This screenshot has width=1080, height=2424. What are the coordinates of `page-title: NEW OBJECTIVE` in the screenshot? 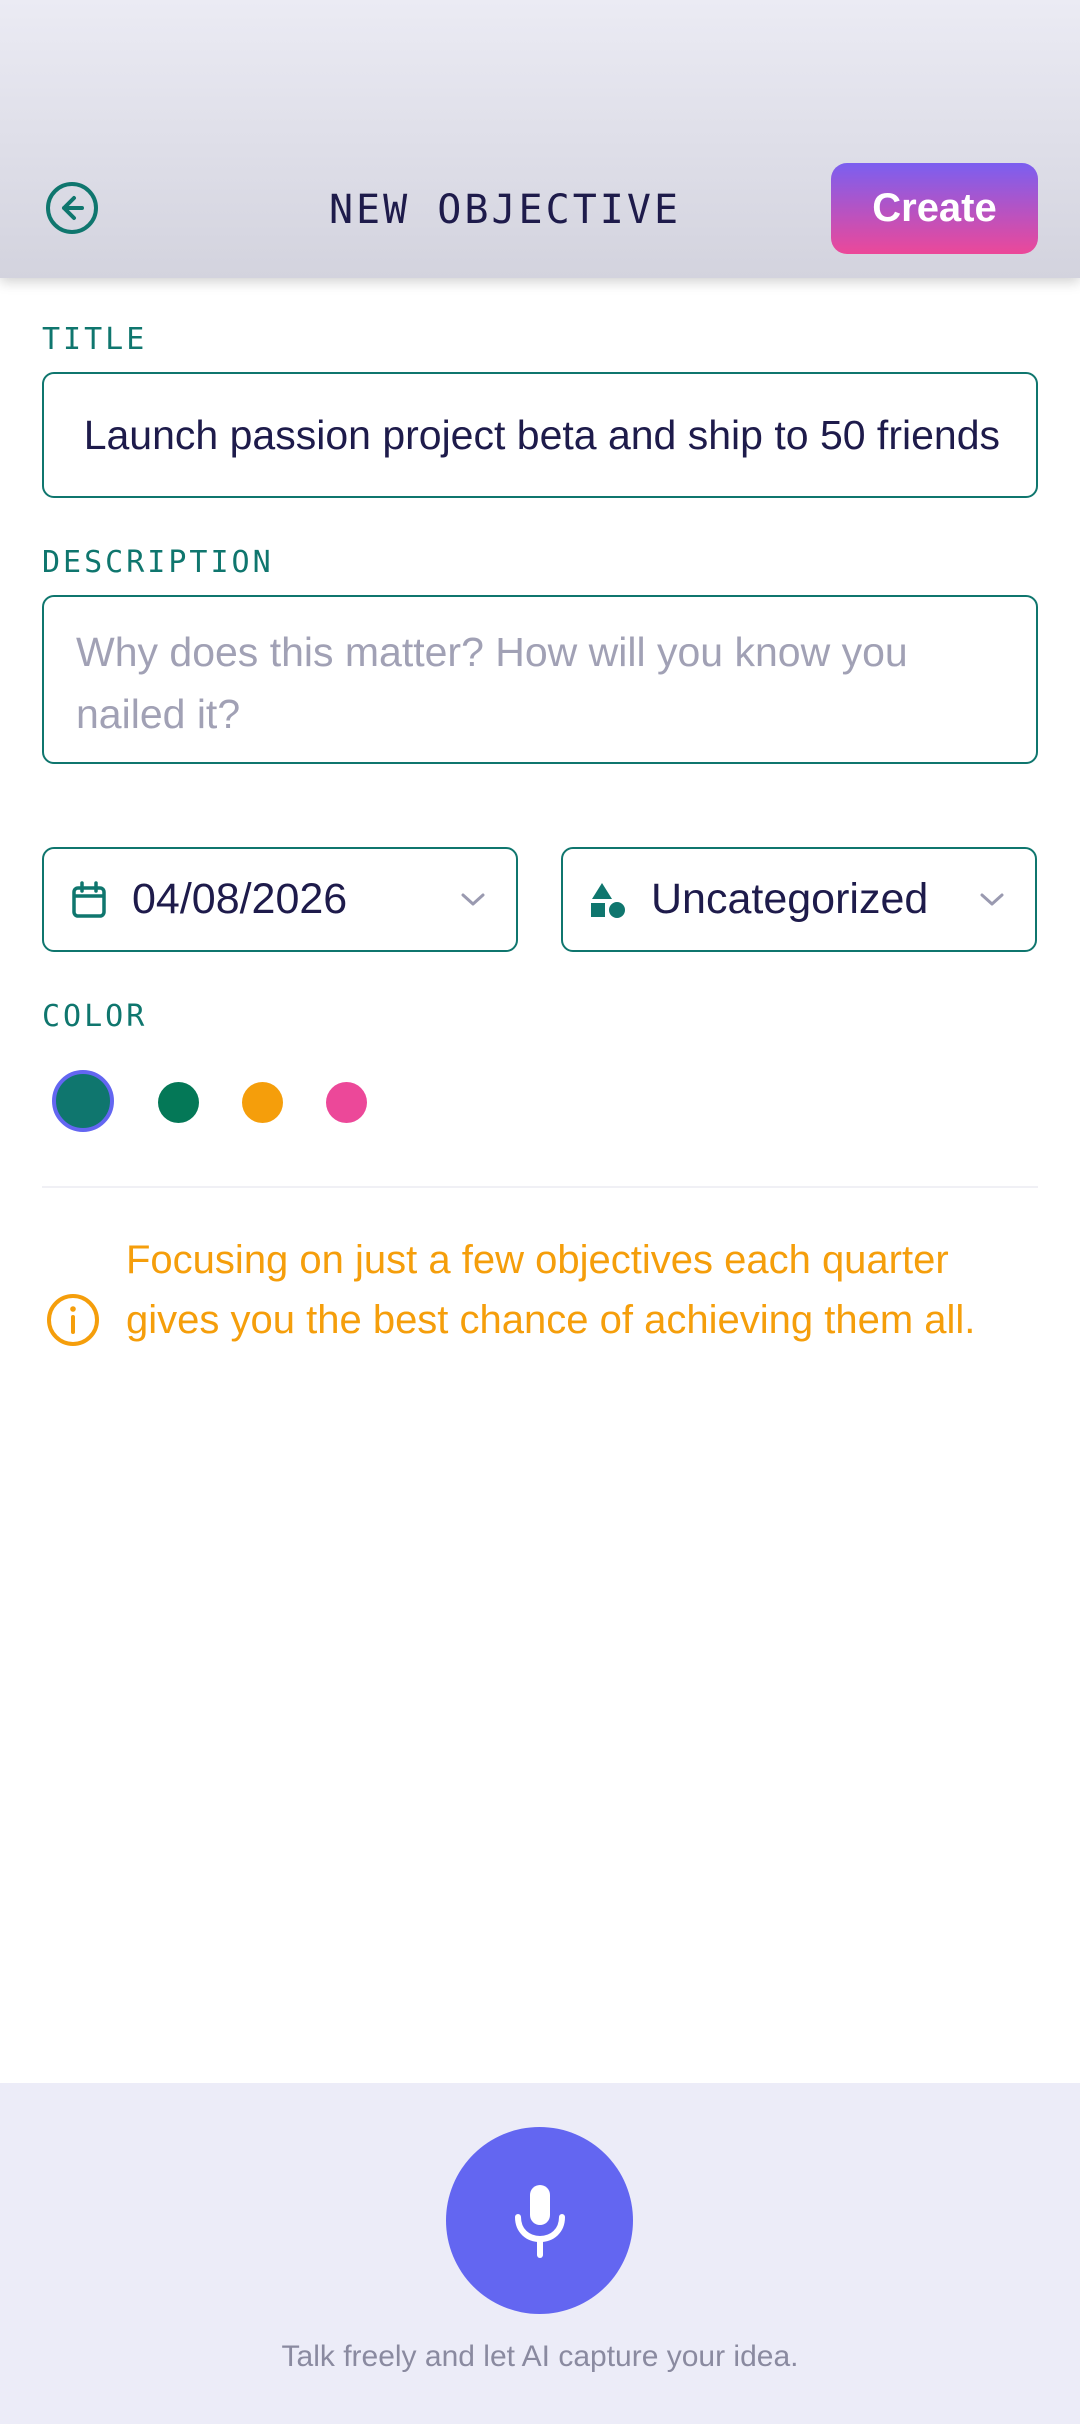 It's located at (505, 210).